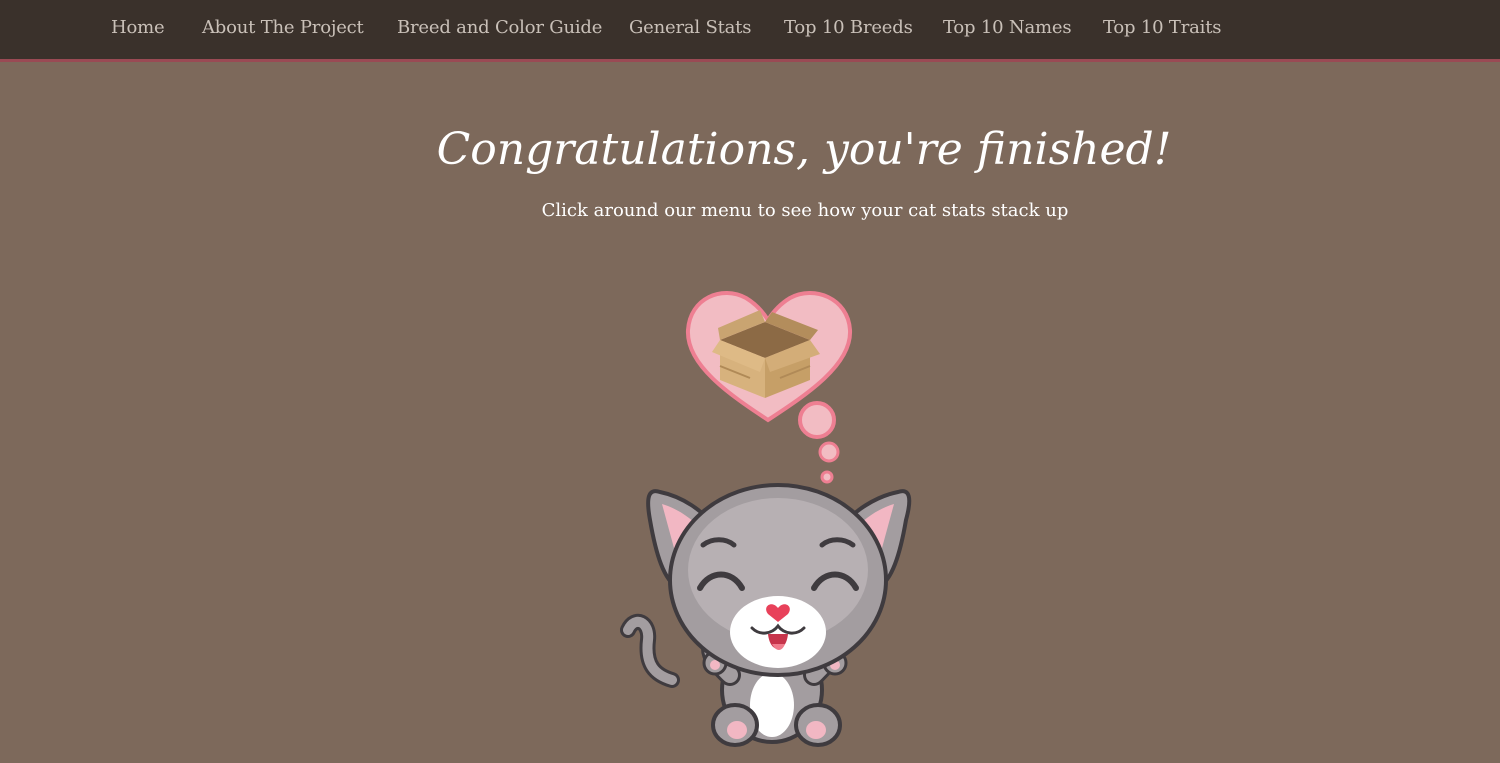 The width and height of the screenshot is (1500, 763). What do you see at coordinates (1162, 27) in the screenshot?
I see `nav-top-10-traits: Top 10 Traits` at bounding box center [1162, 27].